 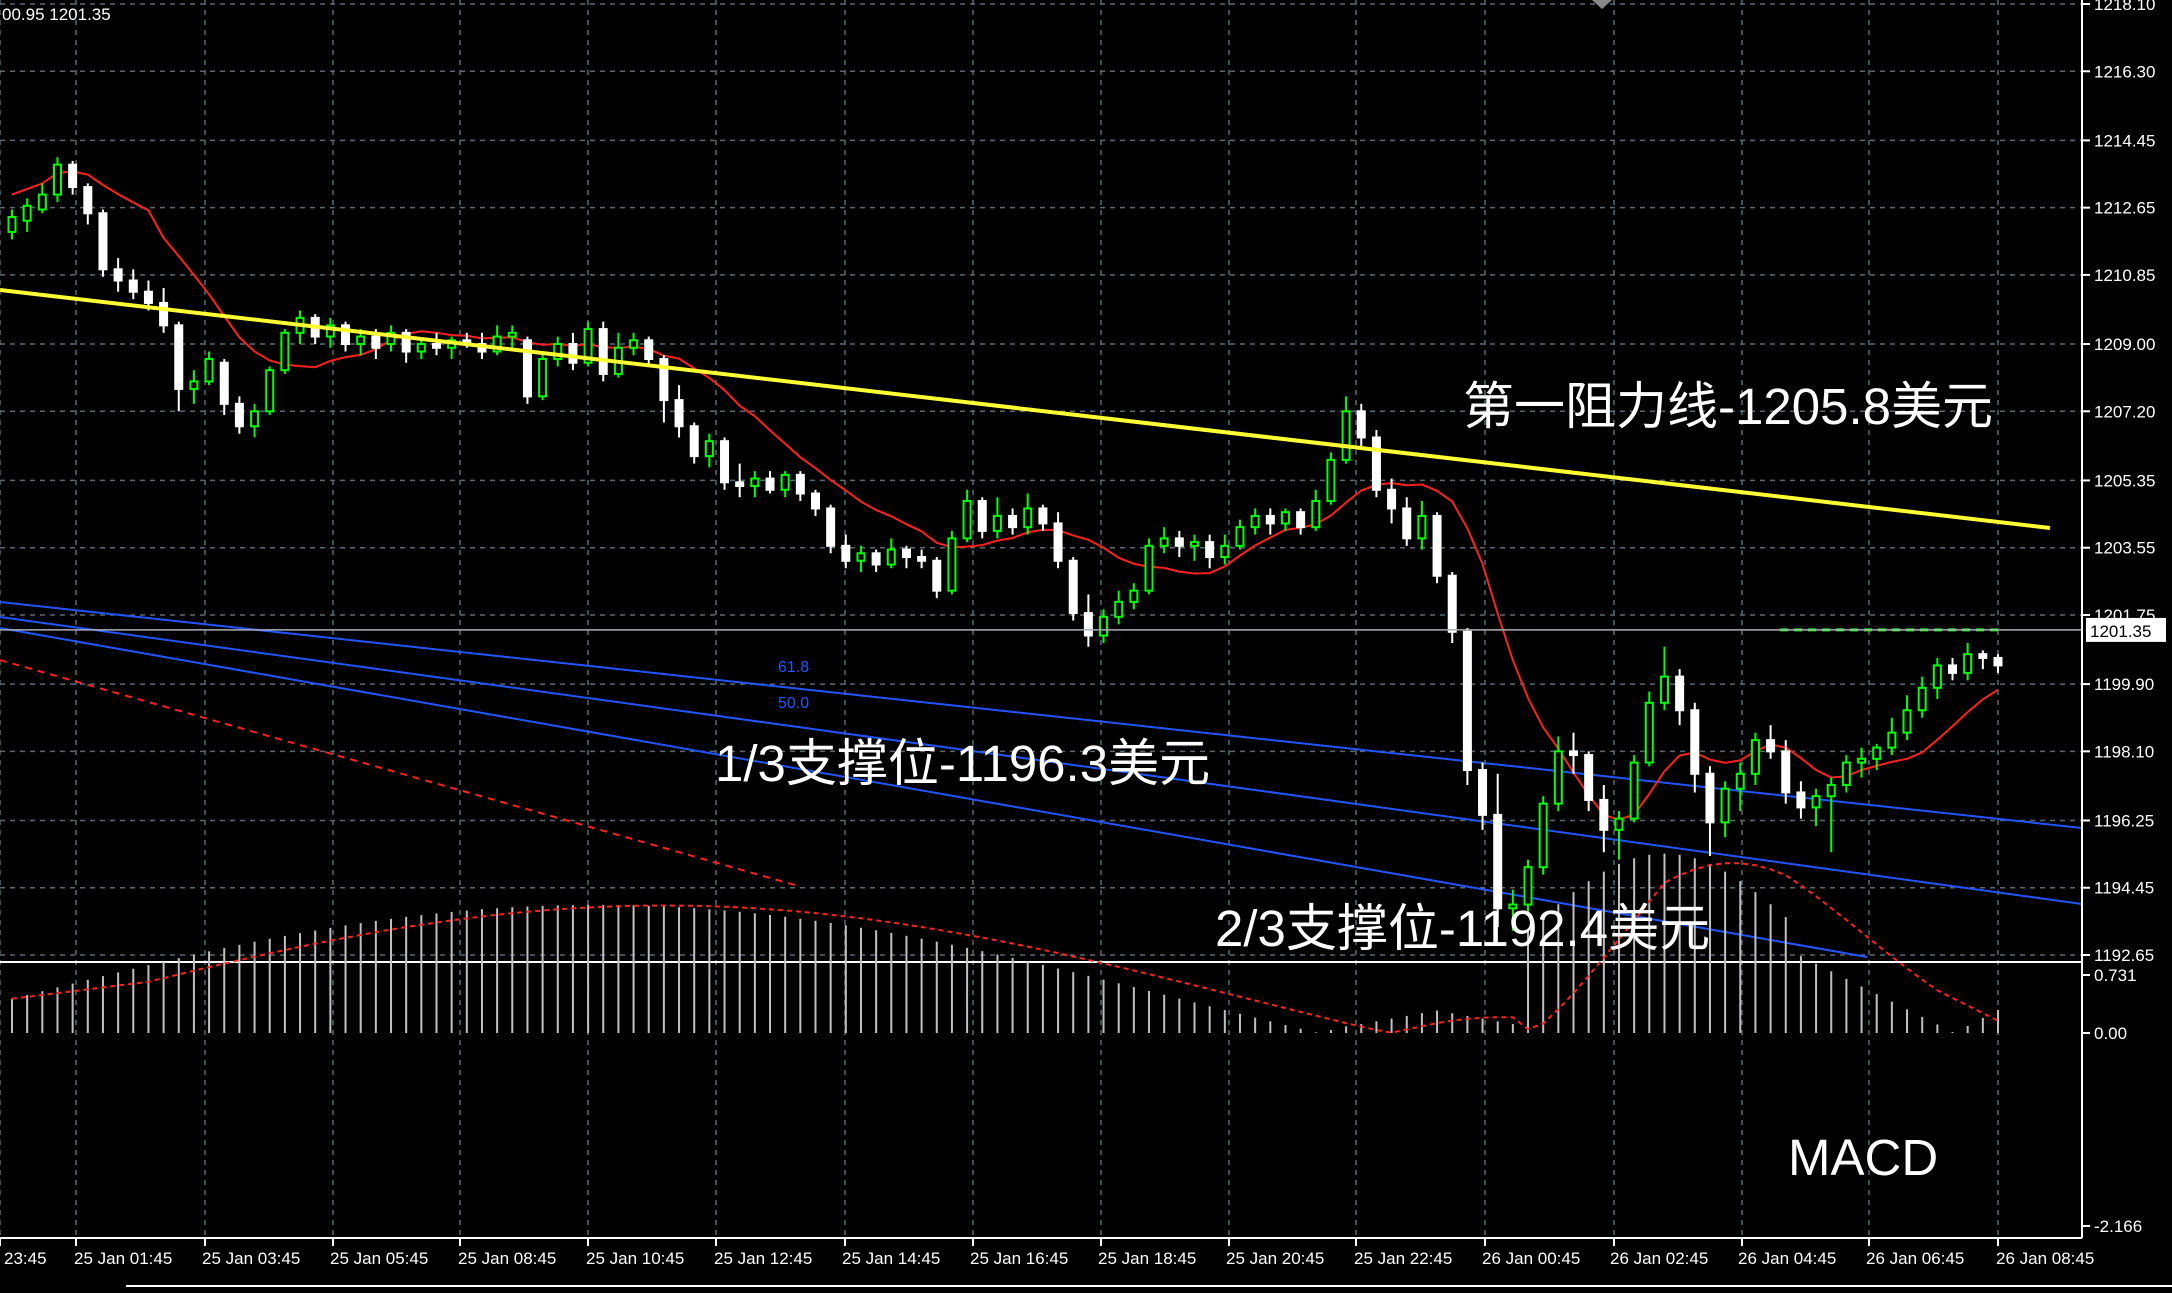 I want to click on time-tick-label: 26 Jan 06:45, so click(x=1915, y=1258).